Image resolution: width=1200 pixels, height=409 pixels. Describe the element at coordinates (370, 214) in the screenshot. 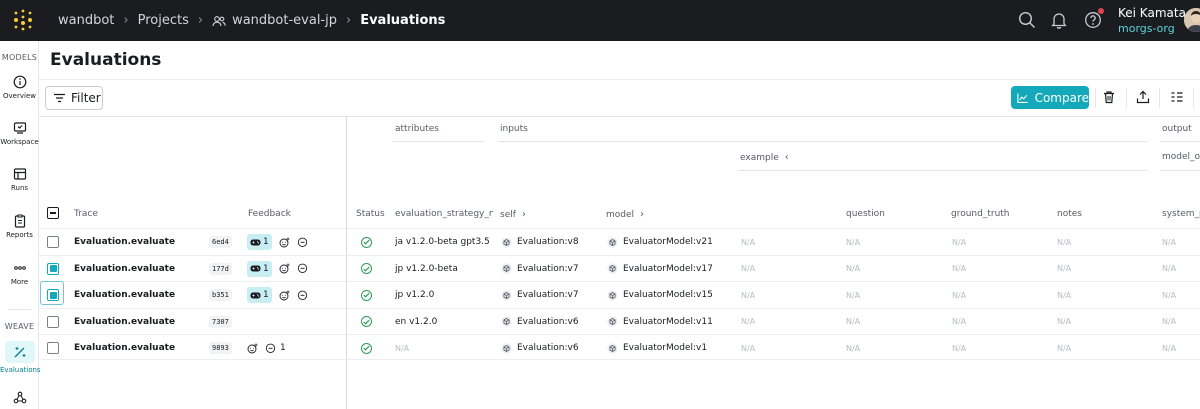

I see `column-header-status: Status` at that location.